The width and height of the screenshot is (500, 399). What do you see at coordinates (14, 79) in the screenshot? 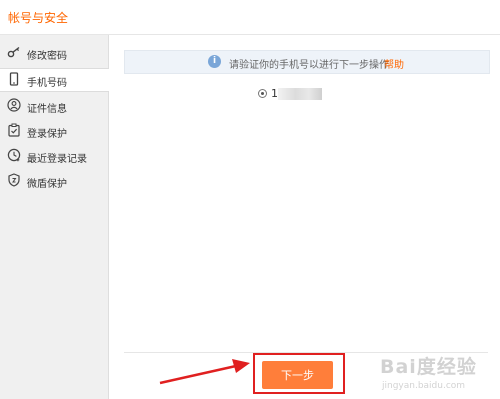
I see `phone-icon` at bounding box center [14, 79].